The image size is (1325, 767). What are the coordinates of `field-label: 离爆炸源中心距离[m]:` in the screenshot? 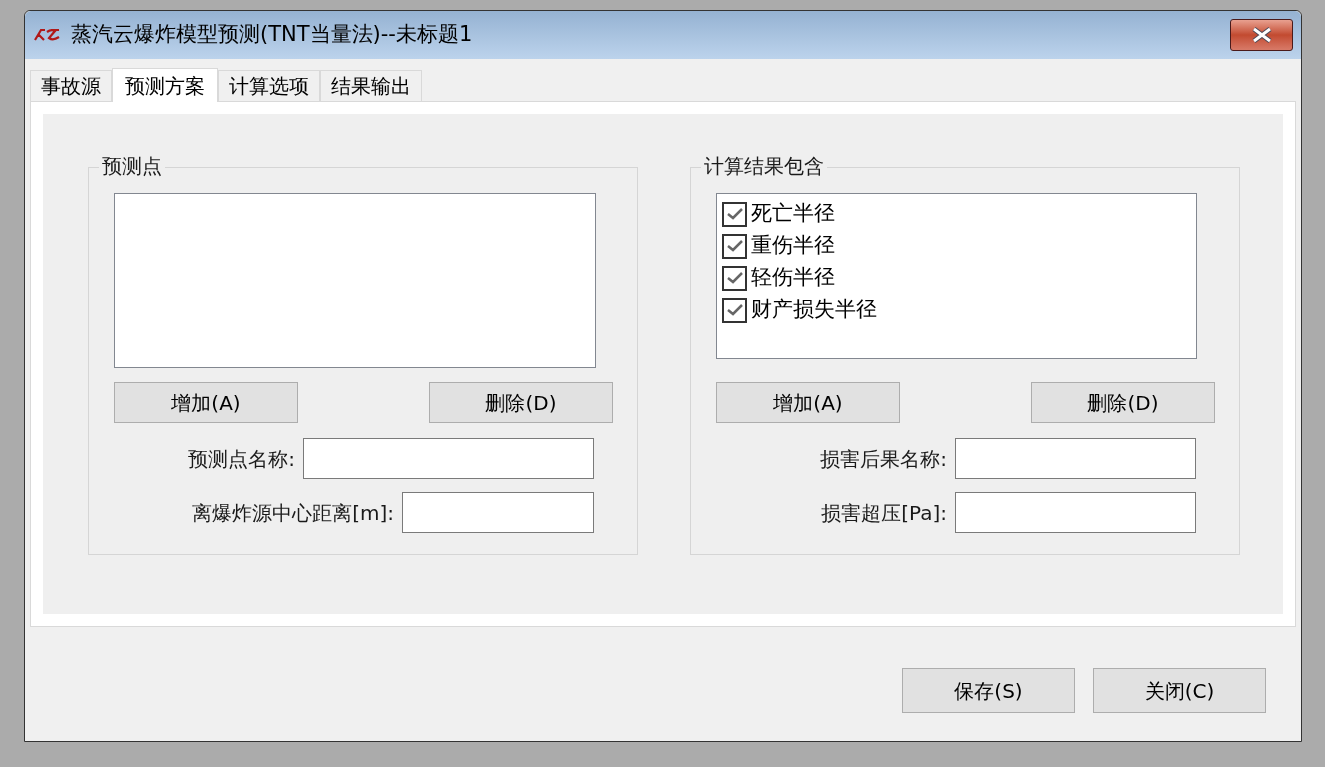 It's located at (293, 513).